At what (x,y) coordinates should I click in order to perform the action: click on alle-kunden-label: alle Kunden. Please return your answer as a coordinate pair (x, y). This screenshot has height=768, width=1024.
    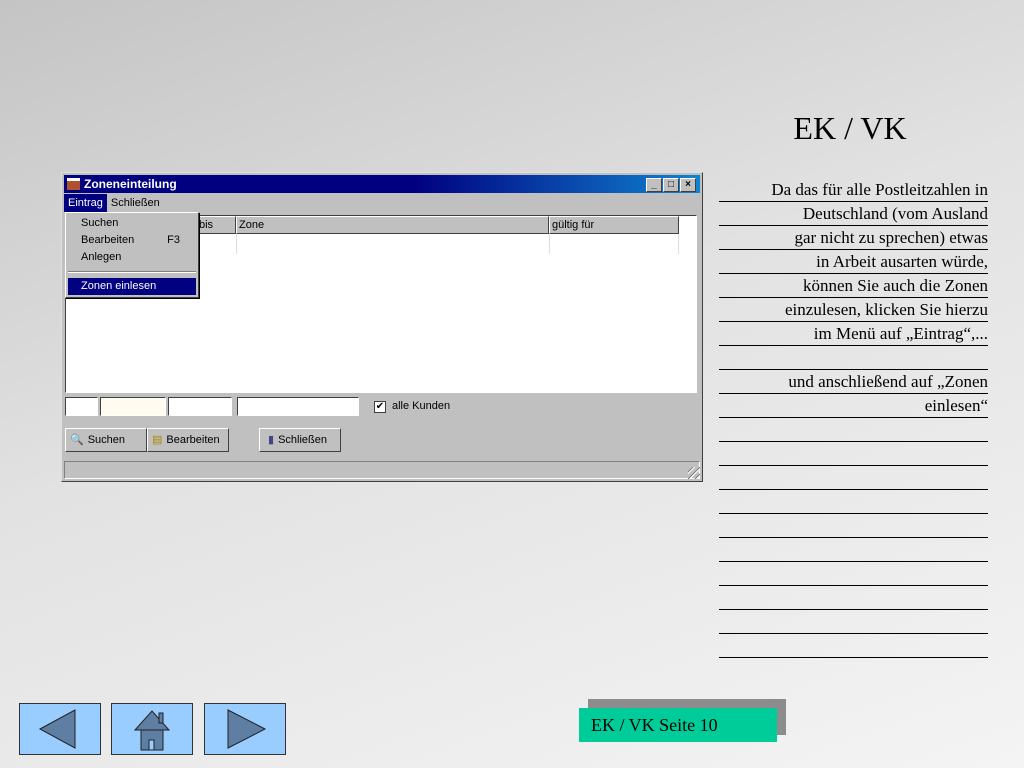
    Looking at the image, I should click on (421, 406).